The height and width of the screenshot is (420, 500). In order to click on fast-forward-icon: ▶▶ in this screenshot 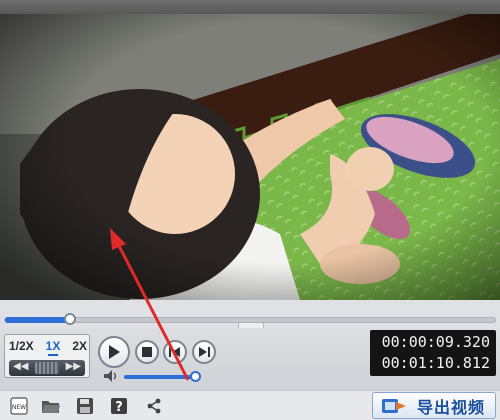, I will do `click(73, 366)`.